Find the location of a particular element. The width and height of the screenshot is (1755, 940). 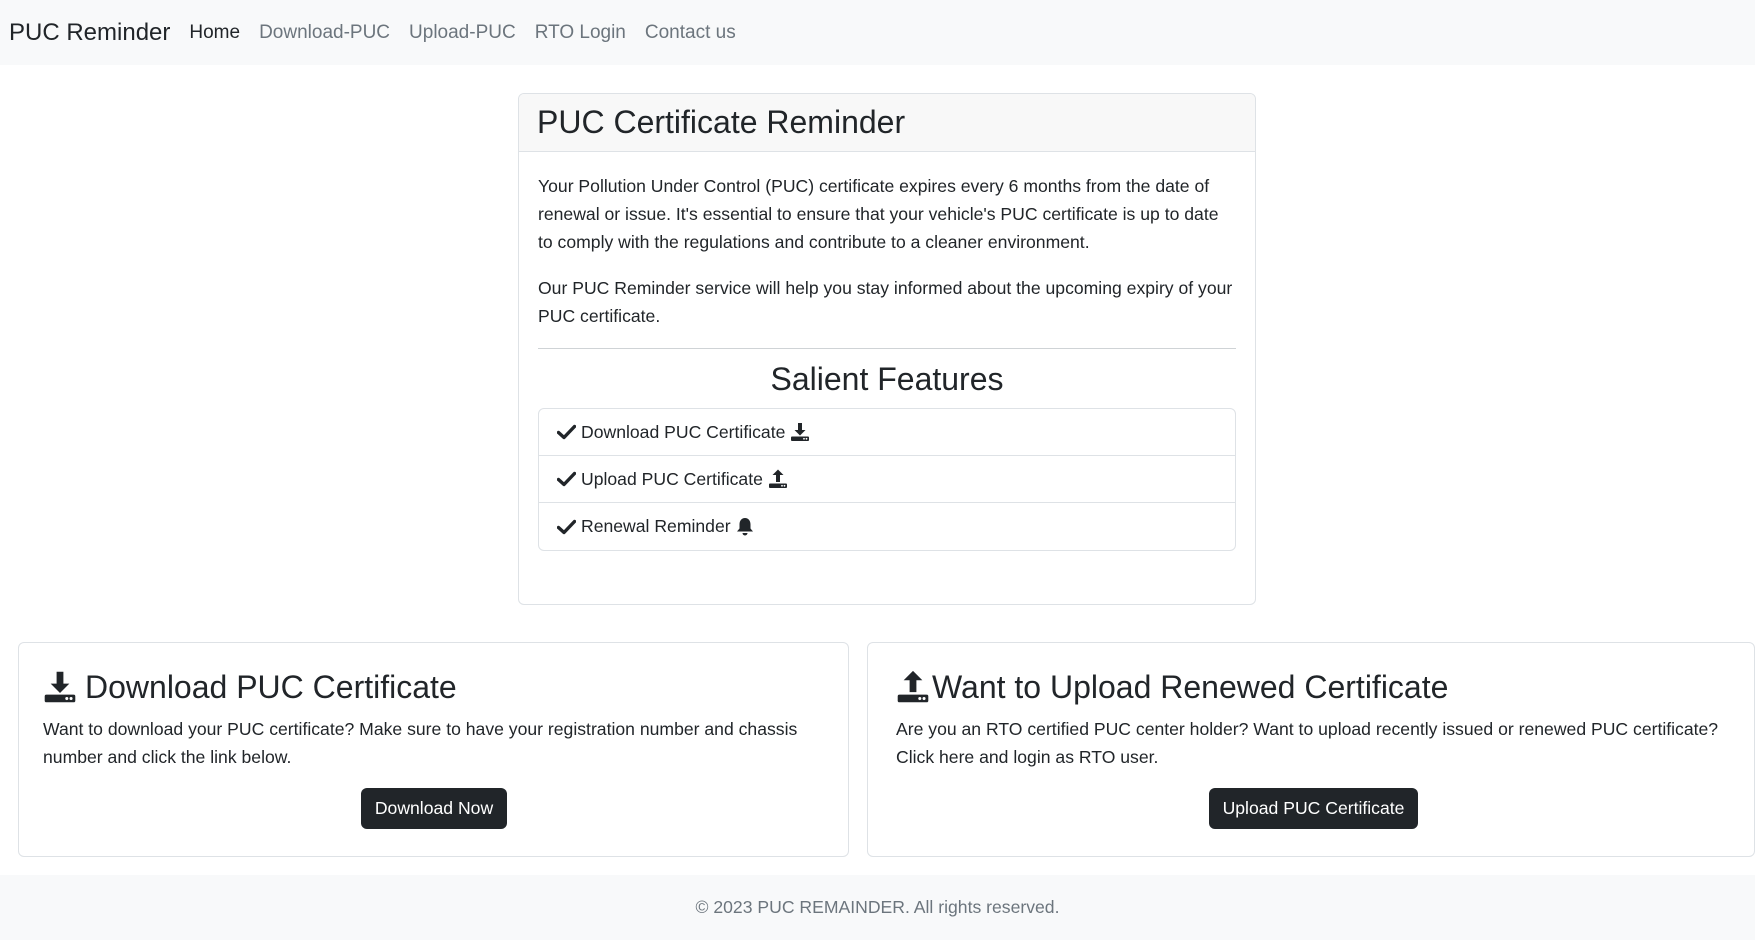

upload-card-title-text: Want to Upload Renewed Certificate is located at coordinates (1190, 686).